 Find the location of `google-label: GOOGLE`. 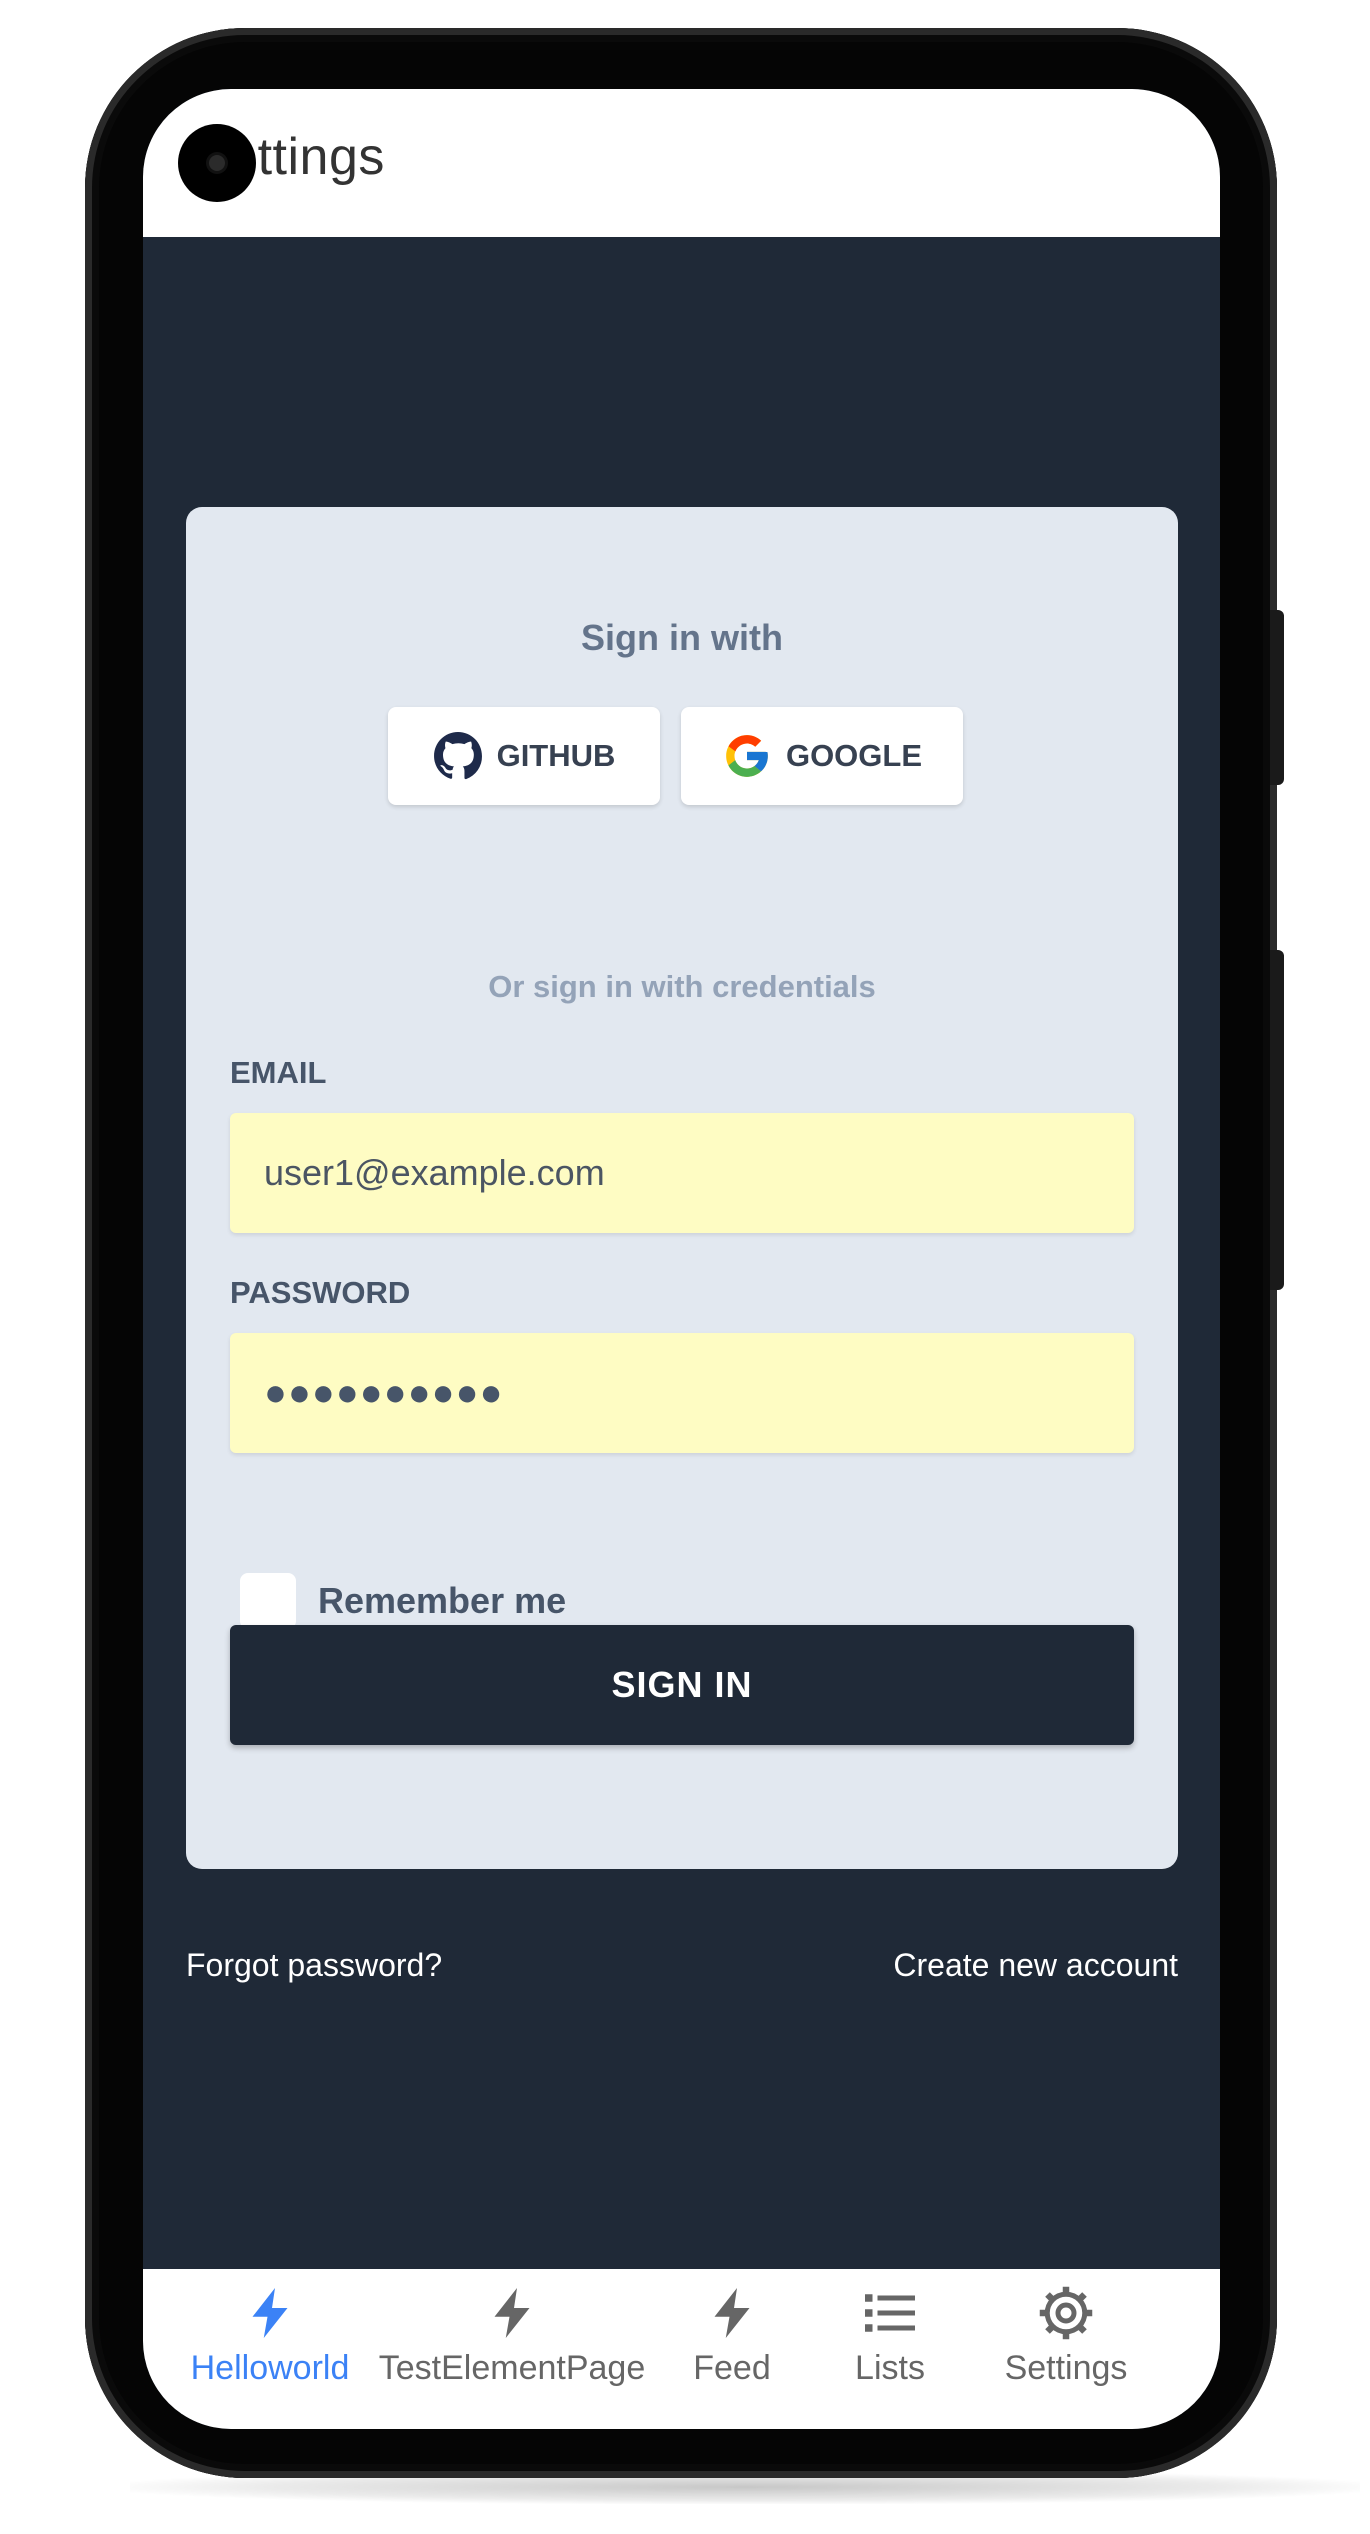

google-label: GOOGLE is located at coordinates (854, 755).